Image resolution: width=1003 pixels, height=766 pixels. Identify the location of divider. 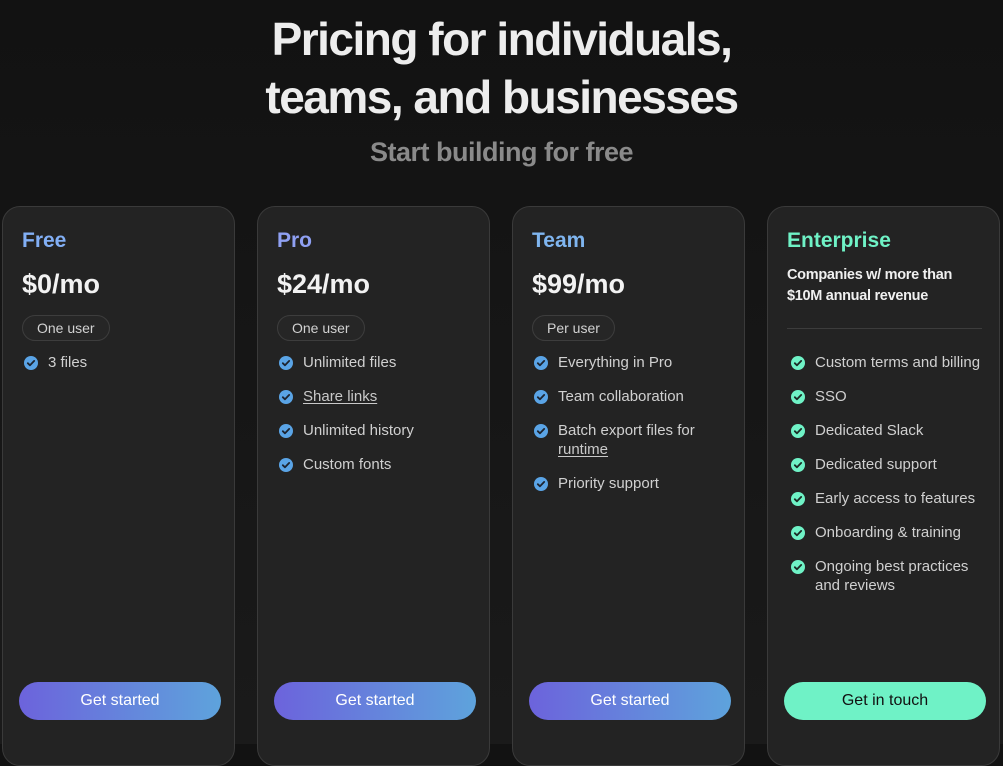
(884, 328).